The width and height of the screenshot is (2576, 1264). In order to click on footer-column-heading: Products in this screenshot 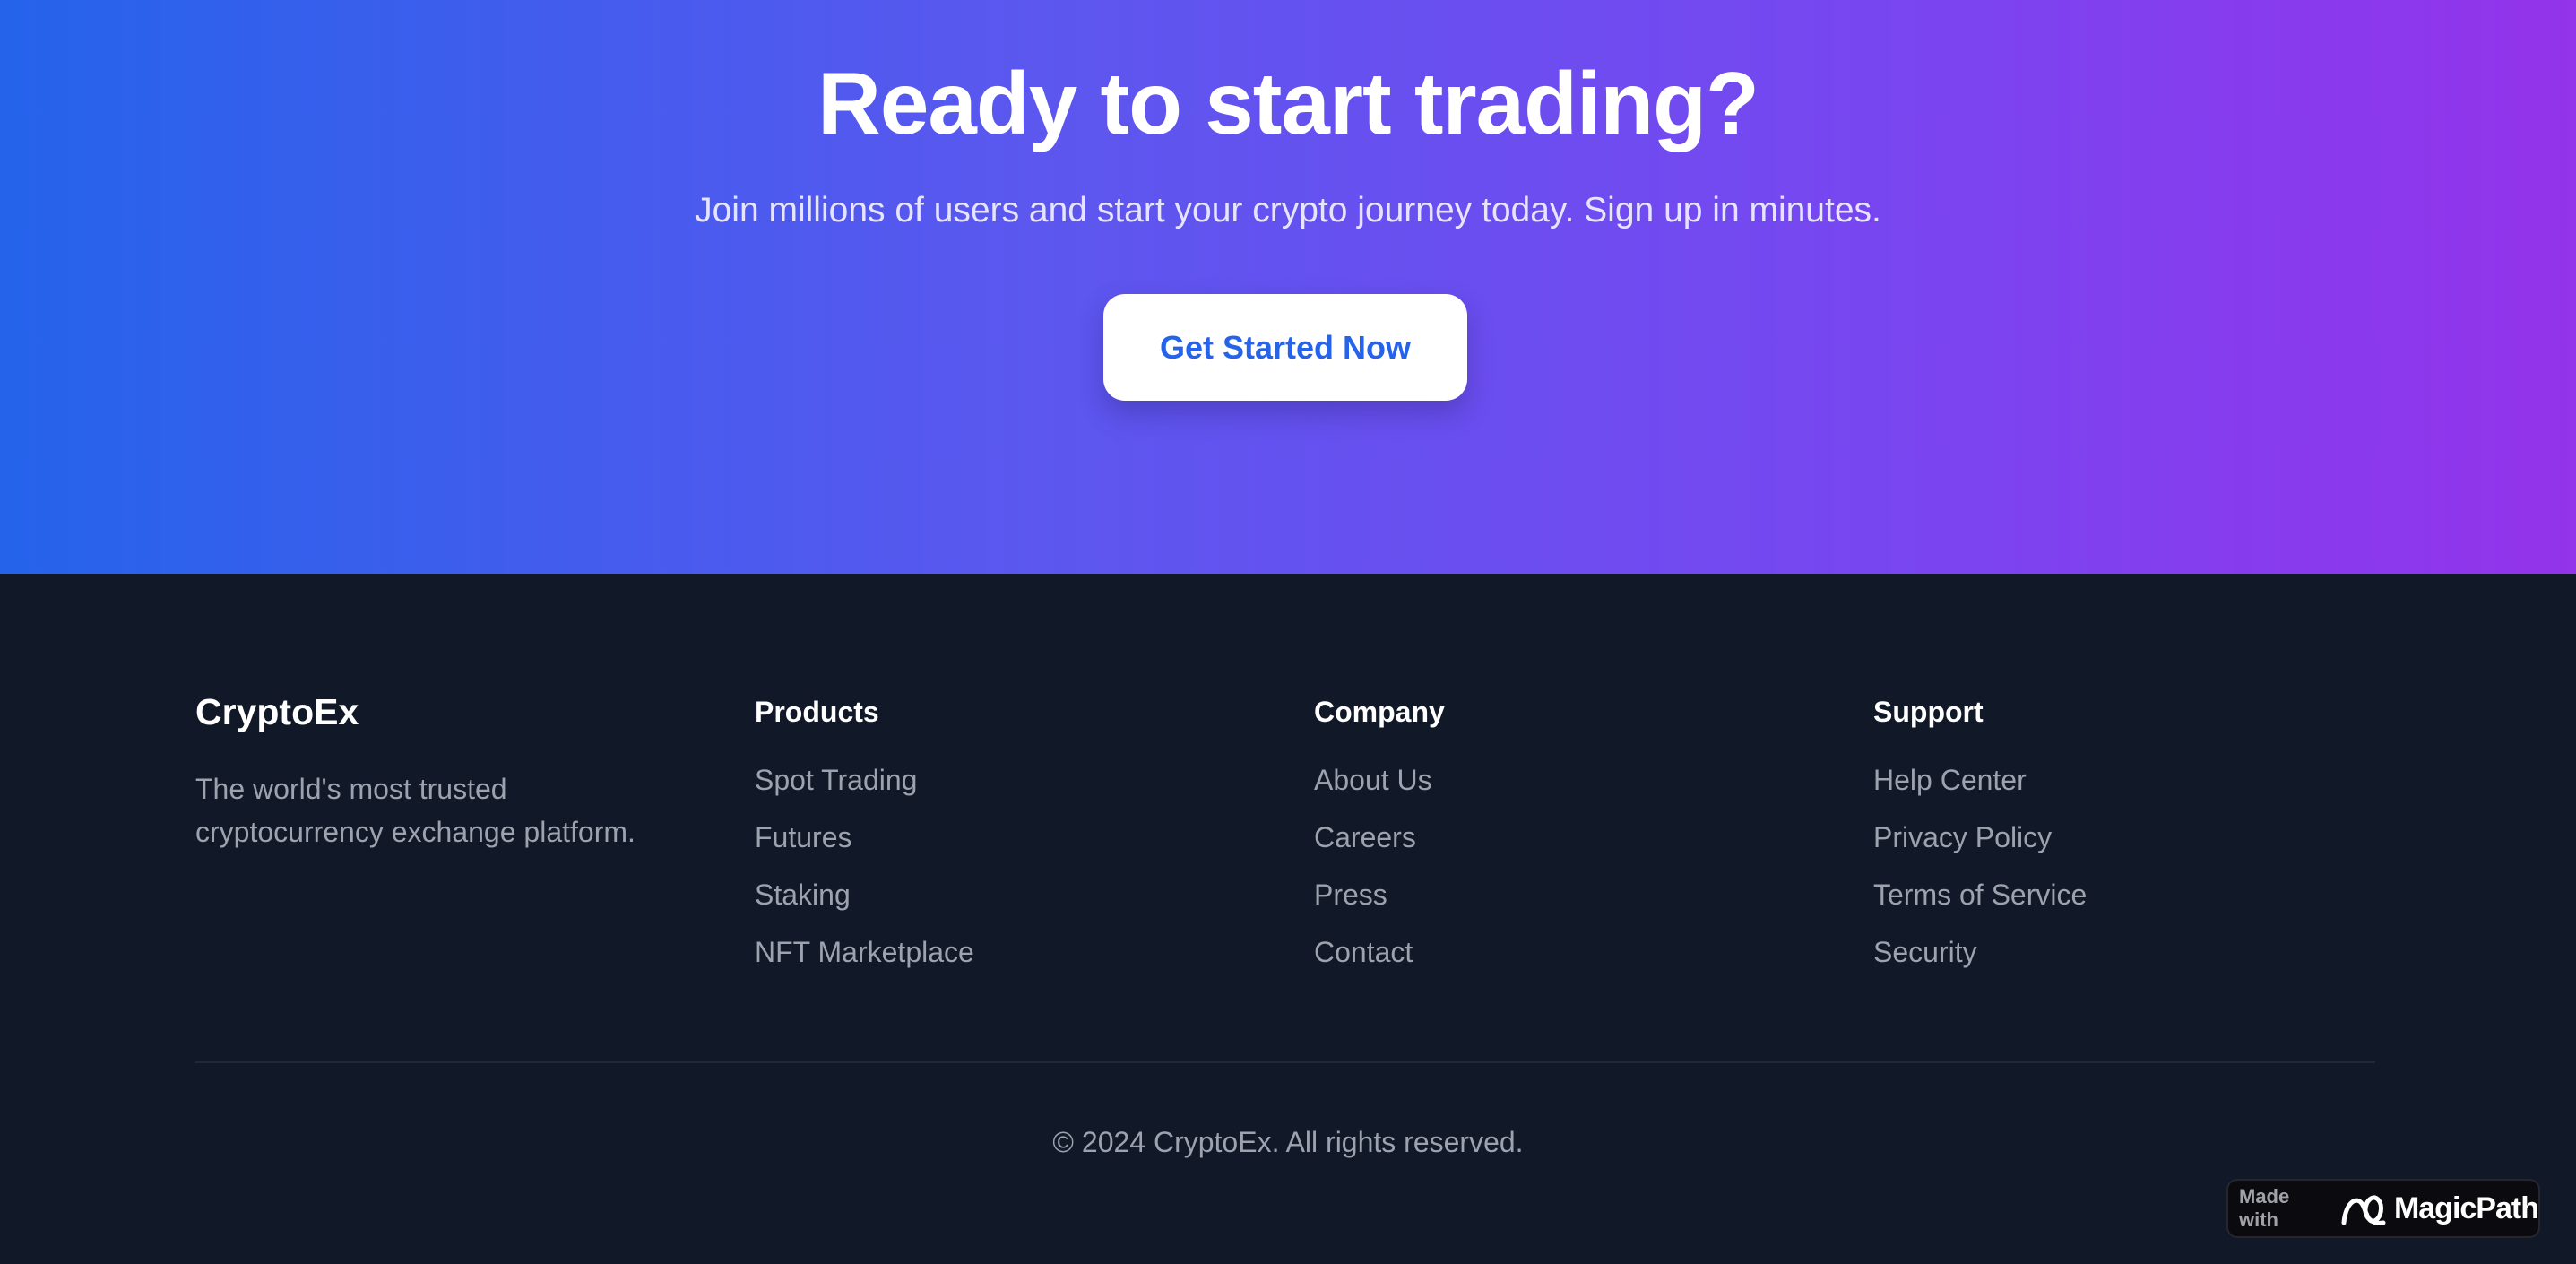, I will do `click(817, 712)`.